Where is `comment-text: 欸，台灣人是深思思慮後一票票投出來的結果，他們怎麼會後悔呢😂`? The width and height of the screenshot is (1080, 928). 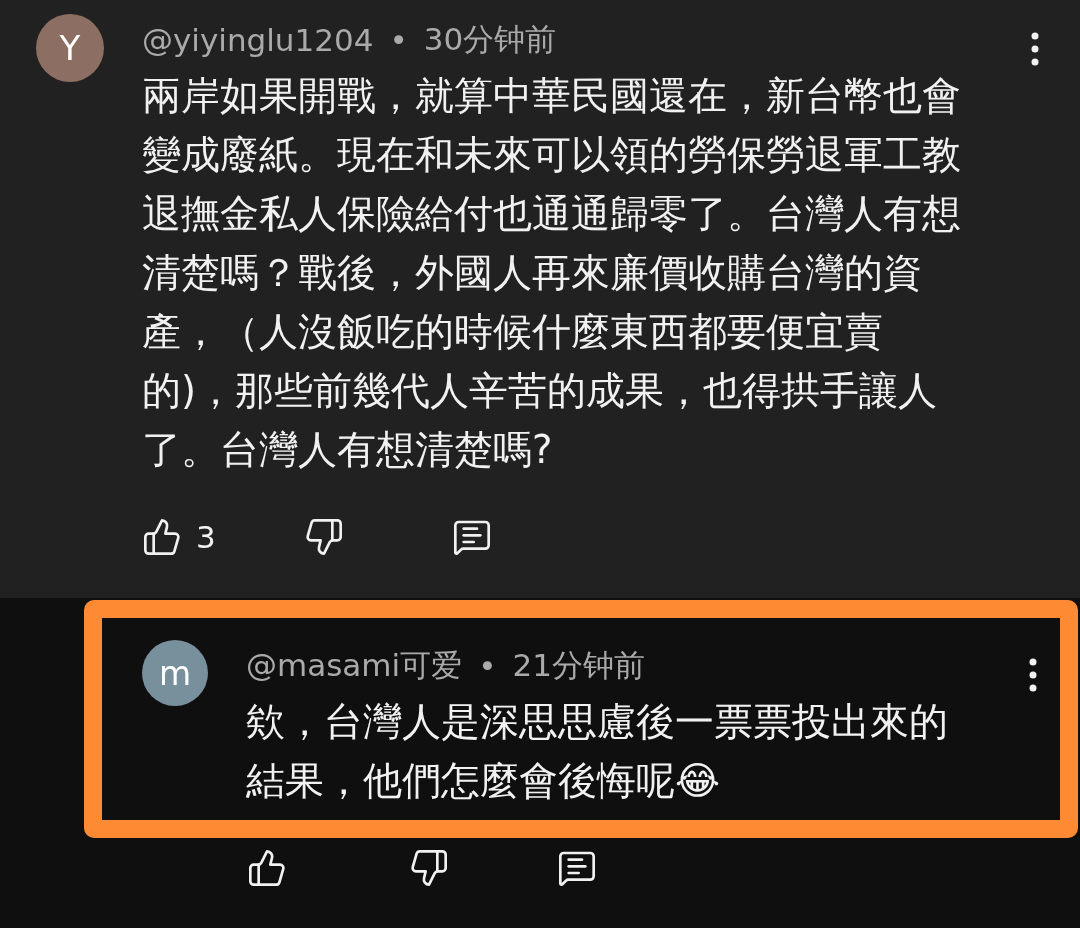 comment-text: 欸，台灣人是深思思慮後一票票投出來的結果，他們怎麼會後悔呢😂 is located at coordinates (597, 751).